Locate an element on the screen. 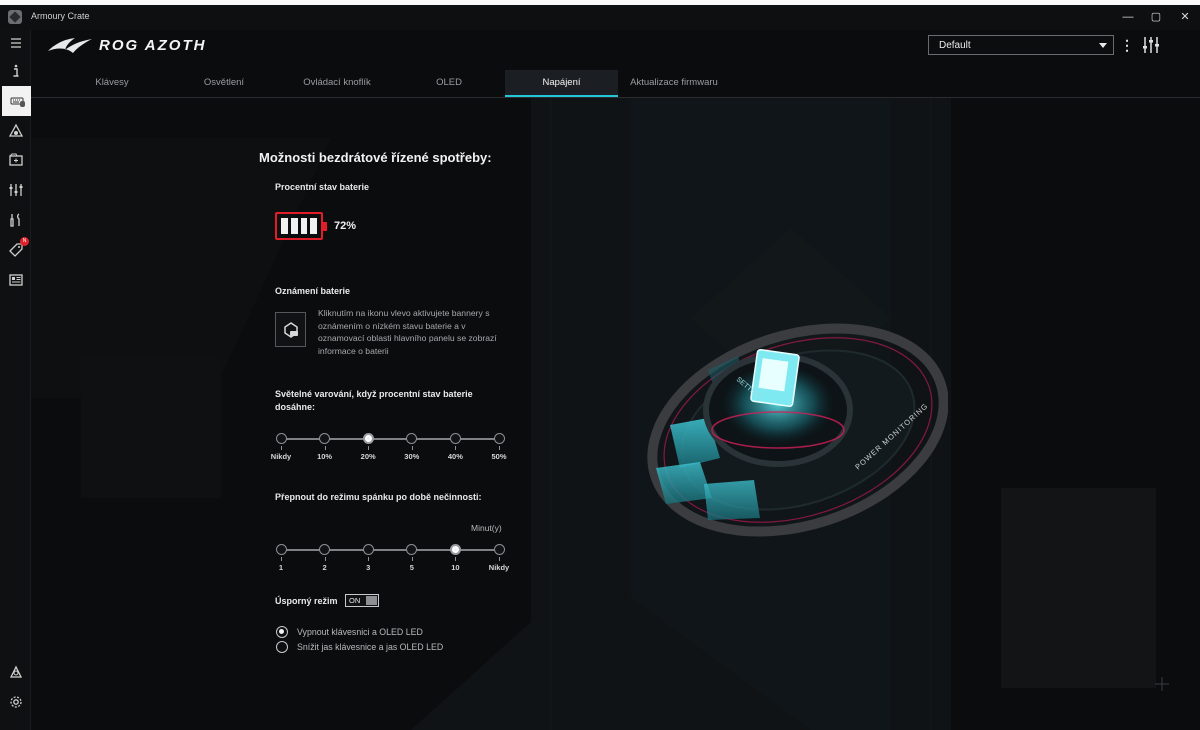 This screenshot has width=1200, height=730. light-warning-tick-label: Nikdy is located at coordinates (281, 456).